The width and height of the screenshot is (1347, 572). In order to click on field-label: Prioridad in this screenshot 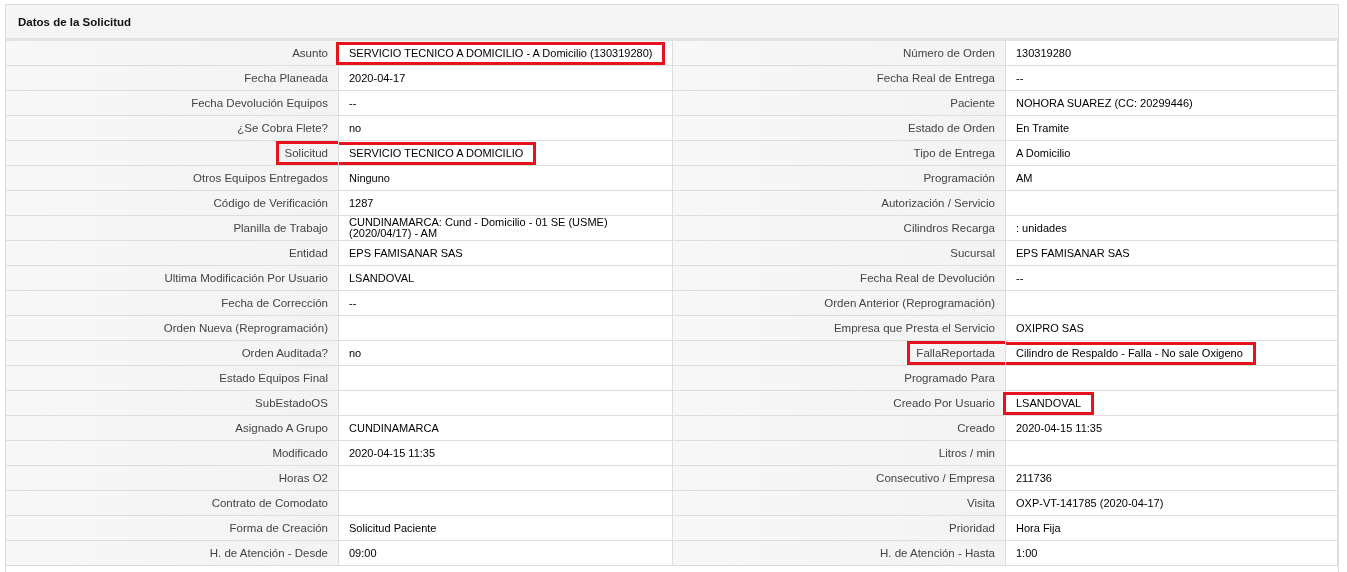, I will do `click(971, 528)`.